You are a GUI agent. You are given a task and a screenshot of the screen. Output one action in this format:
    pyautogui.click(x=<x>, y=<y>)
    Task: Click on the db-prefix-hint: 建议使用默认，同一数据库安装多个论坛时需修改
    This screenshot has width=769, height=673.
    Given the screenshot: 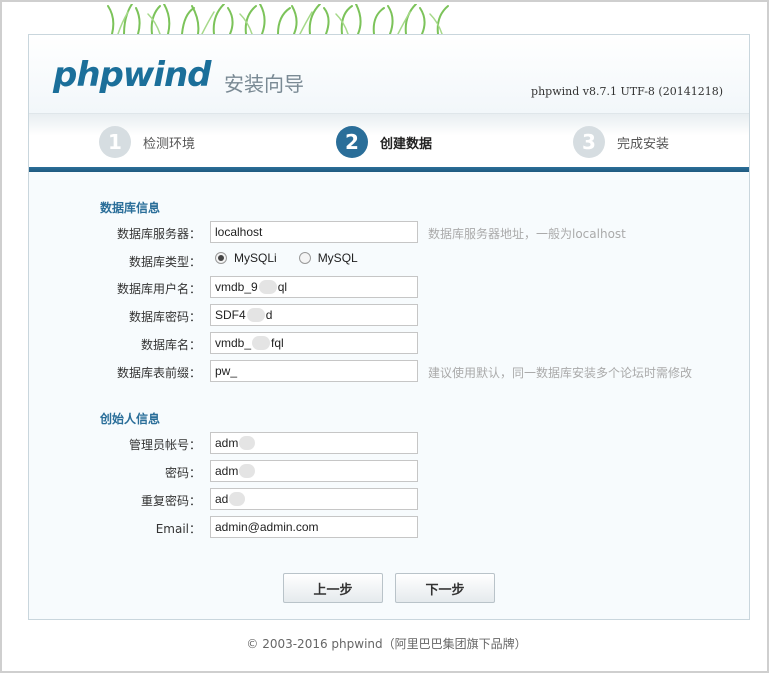 What is the action you would take?
    pyautogui.click(x=560, y=373)
    